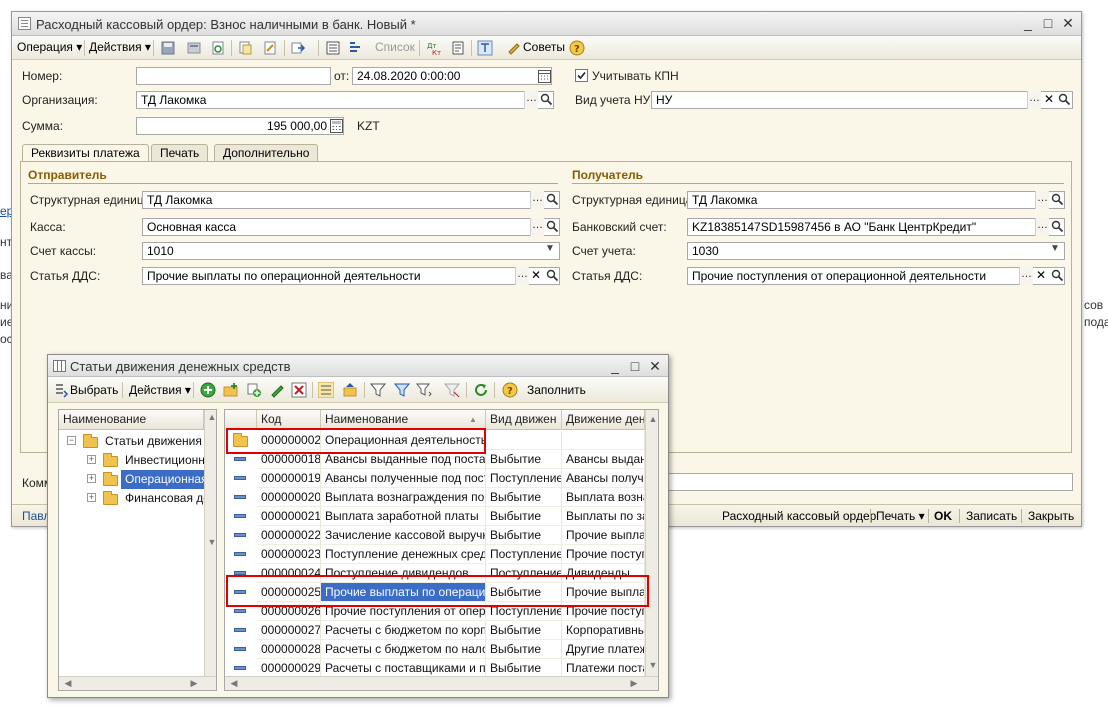 This screenshot has height=713, width=1108. Describe the element at coordinates (862, 100) in the screenshot. I see `tax-accounting-field: НУ` at that location.